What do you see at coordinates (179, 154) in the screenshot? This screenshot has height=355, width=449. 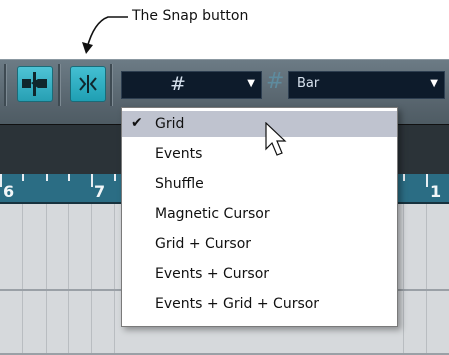 I see `menu-item-label: Events` at bounding box center [179, 154].